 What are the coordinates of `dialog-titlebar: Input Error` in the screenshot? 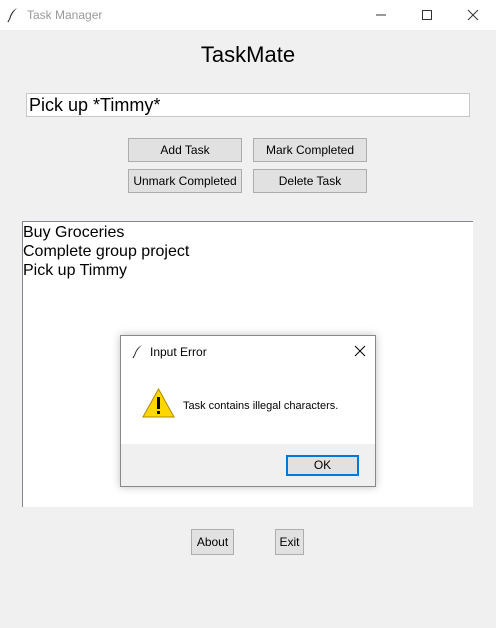 It's located at (248, 351).